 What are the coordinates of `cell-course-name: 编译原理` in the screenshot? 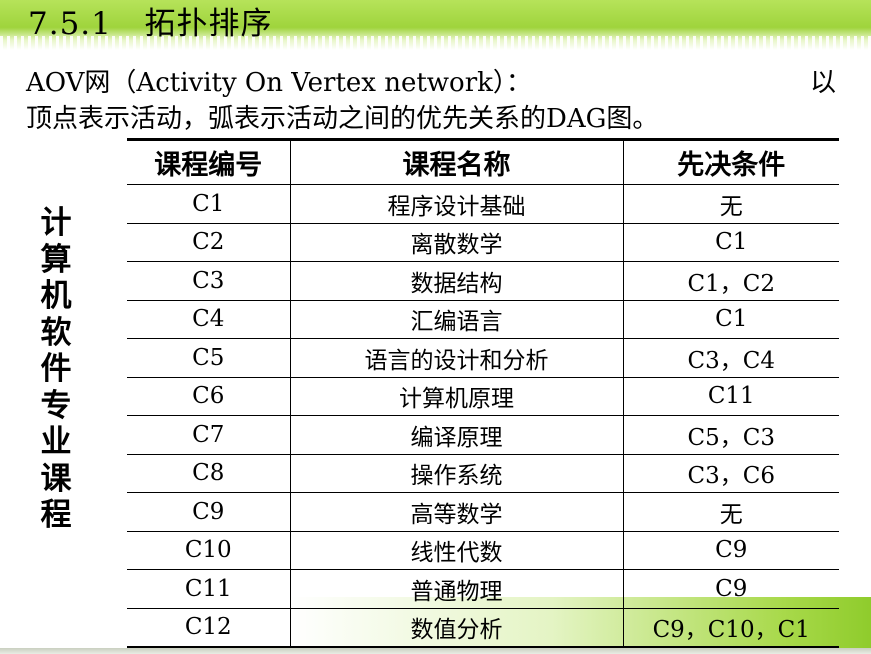 It's located at (456, 435).